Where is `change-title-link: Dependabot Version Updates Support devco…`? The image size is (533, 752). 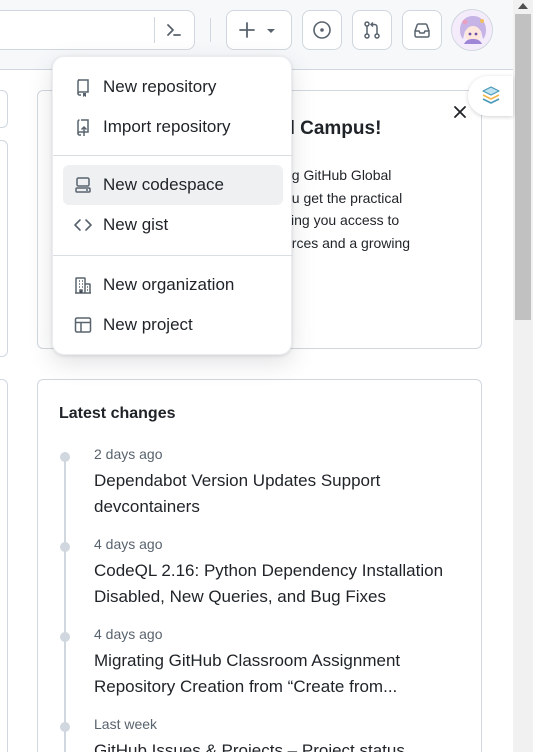 change-title-link: Dependabot Version Updates Support devco… is located at coordinates (279, 494).